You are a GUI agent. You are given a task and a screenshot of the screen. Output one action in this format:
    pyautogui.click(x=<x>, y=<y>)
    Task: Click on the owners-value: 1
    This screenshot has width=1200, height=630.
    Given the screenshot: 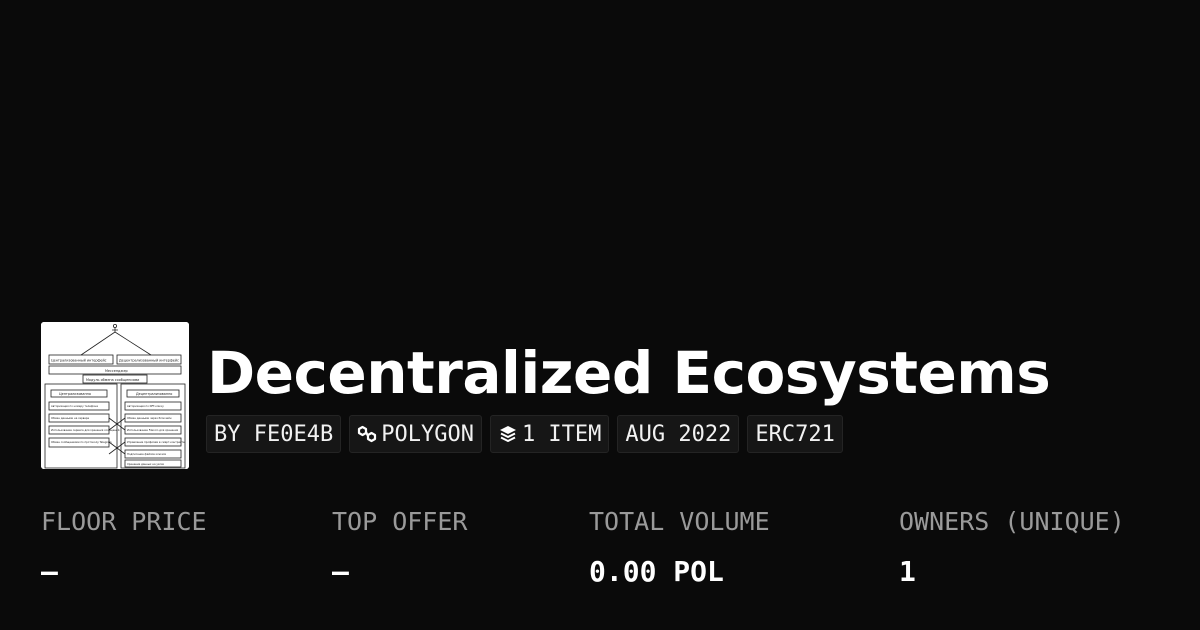 What is the action you would take?
    pyautogui.click(x=907, y=571)
    